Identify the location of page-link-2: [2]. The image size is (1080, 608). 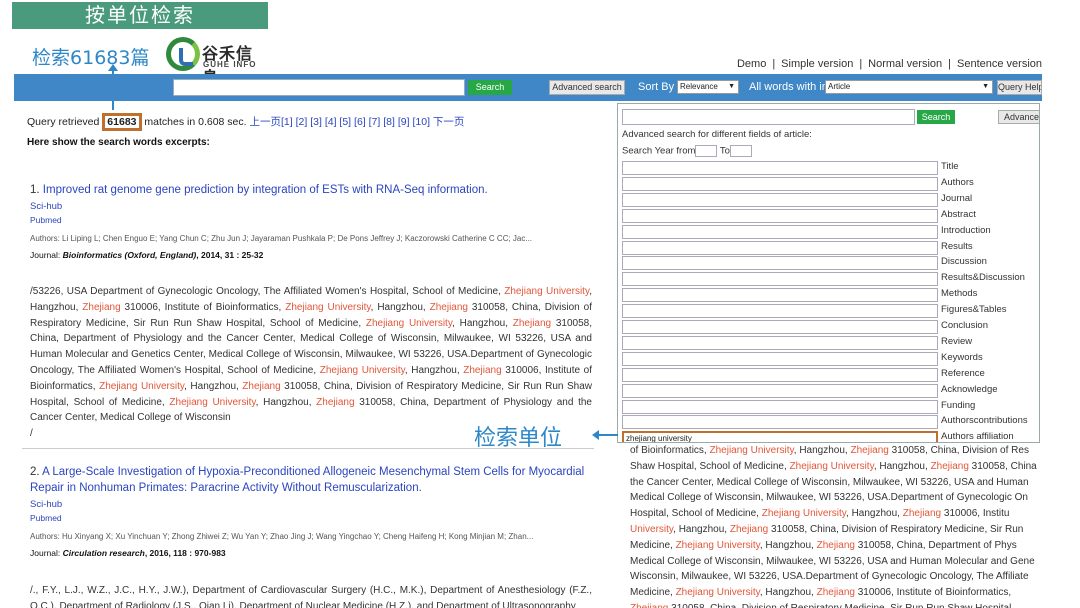
(302, 122).